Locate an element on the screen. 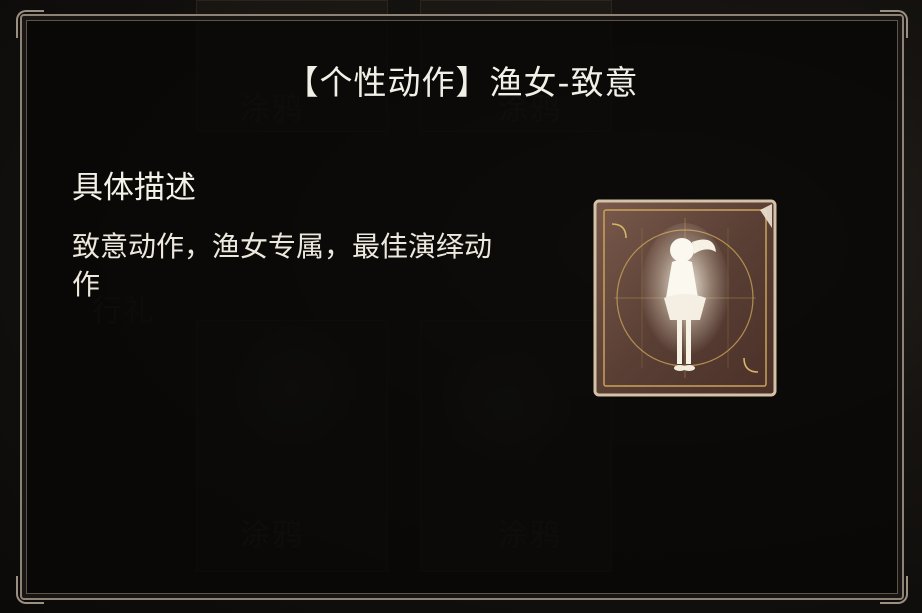  description-text: 致意动作，渔女专属，最佳演绎动作 is located at coordinates (282, 265).